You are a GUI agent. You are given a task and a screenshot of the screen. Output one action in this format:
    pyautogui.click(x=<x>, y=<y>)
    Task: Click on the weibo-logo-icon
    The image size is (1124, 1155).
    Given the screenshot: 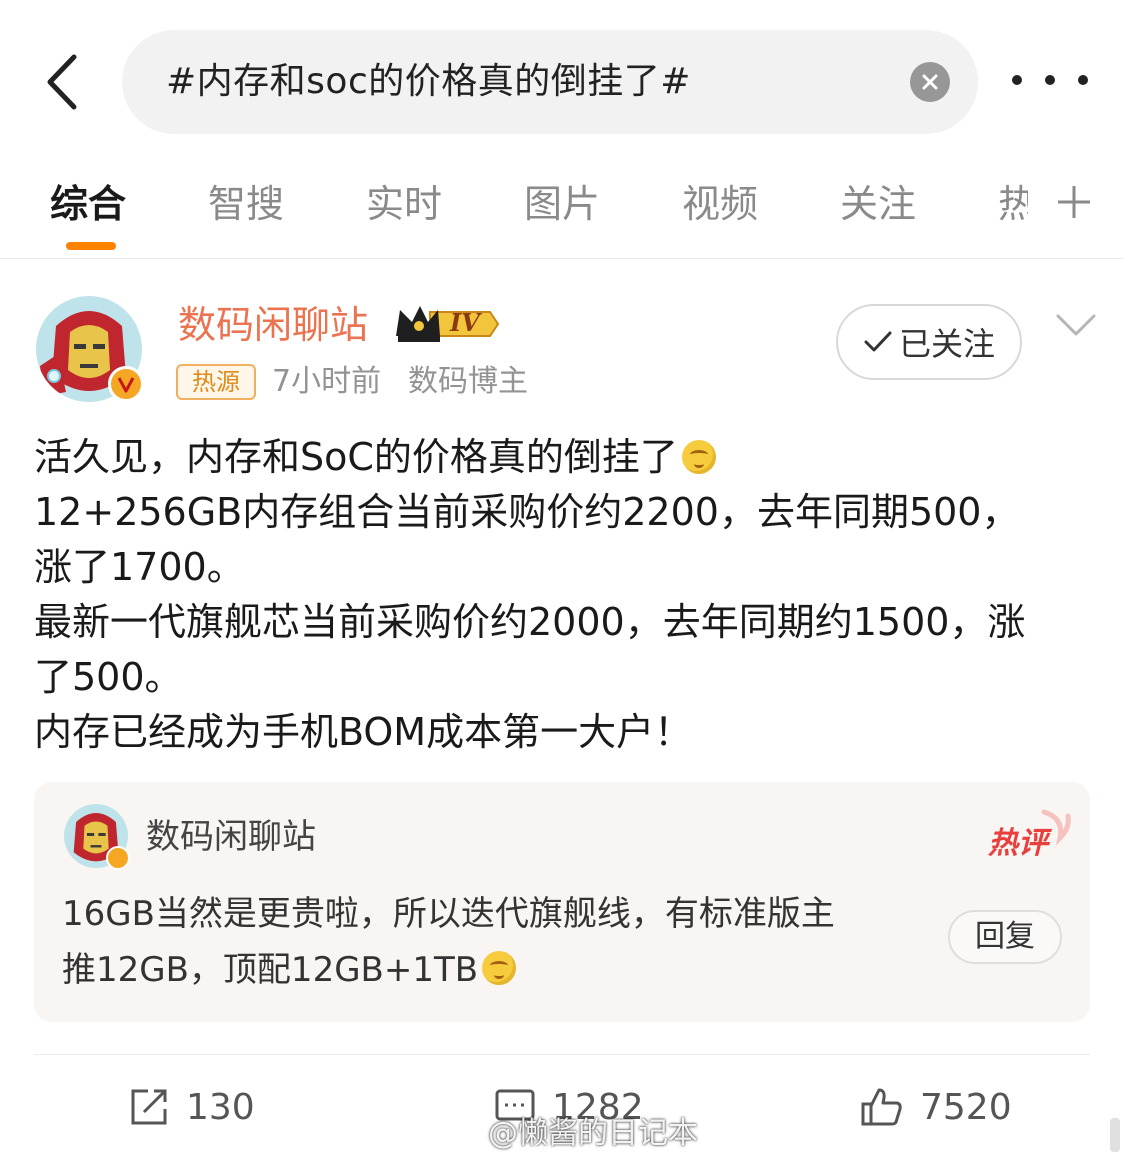 What is the action you would take?
    pyautogui.click(x=461, y=1131)
    